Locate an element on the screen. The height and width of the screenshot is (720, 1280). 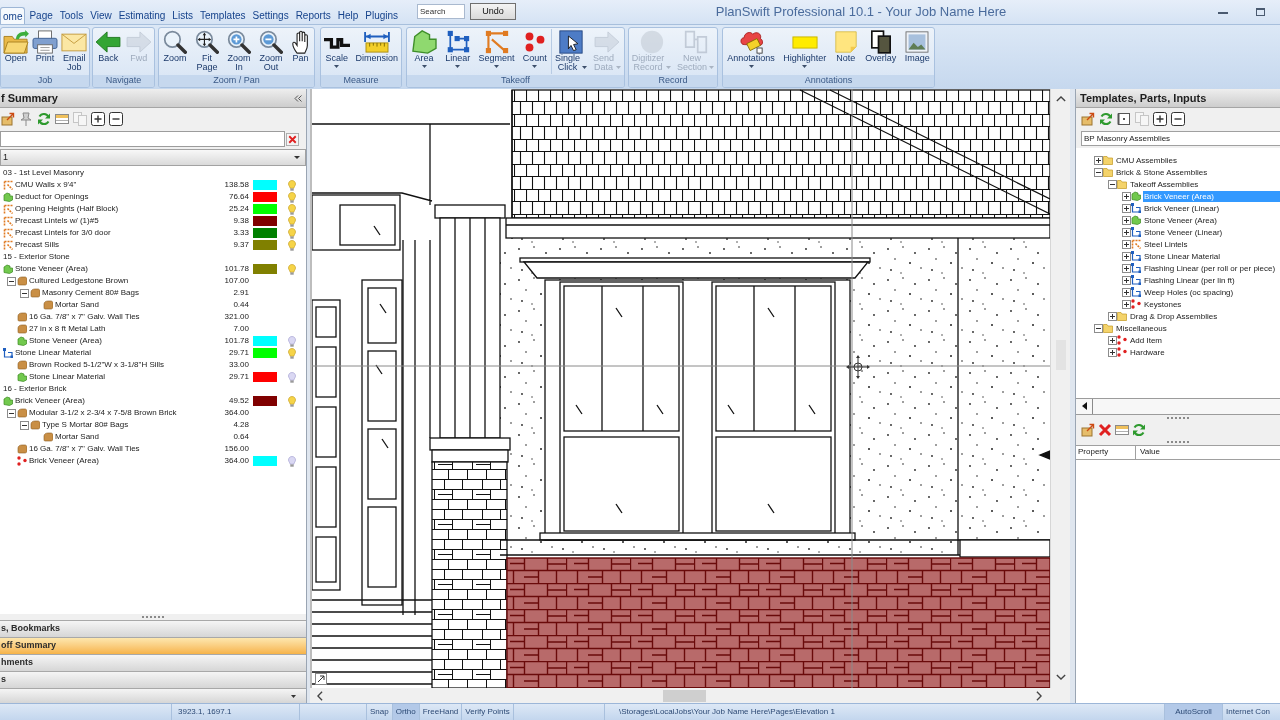
tree-item: Precast Lintels w/ (1)#5 is located at coordinates (57, 221).